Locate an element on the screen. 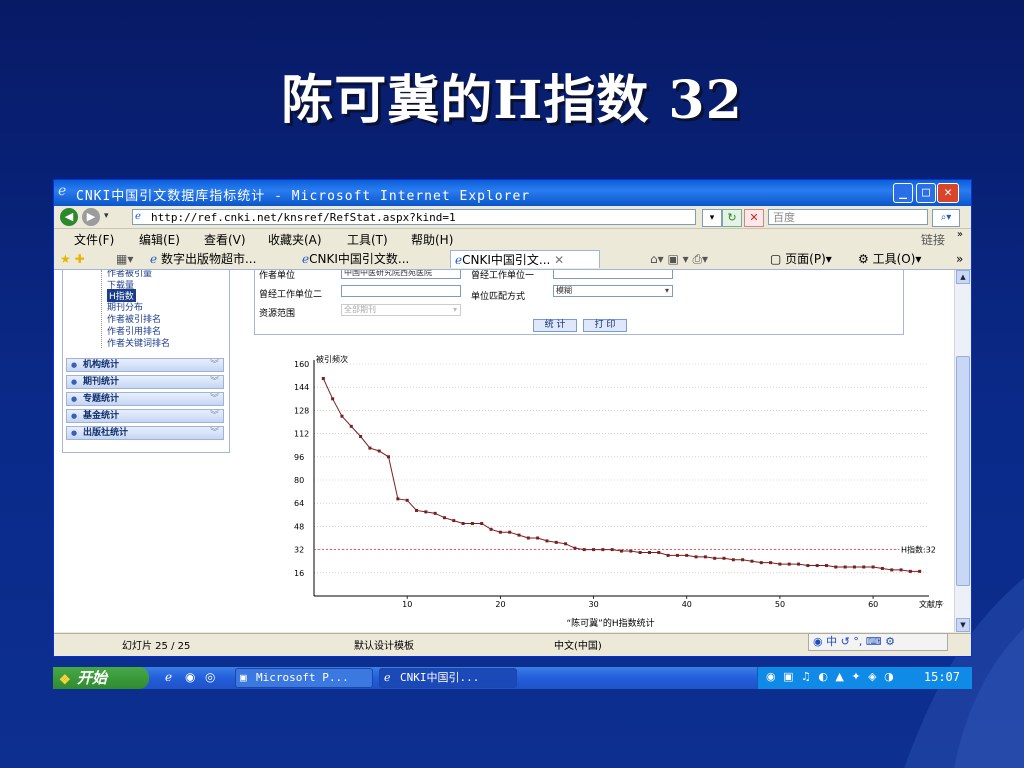 The width and height of the screenshot is (1024, 768). forward-button: ▶ is located at coordinates (91, 217).